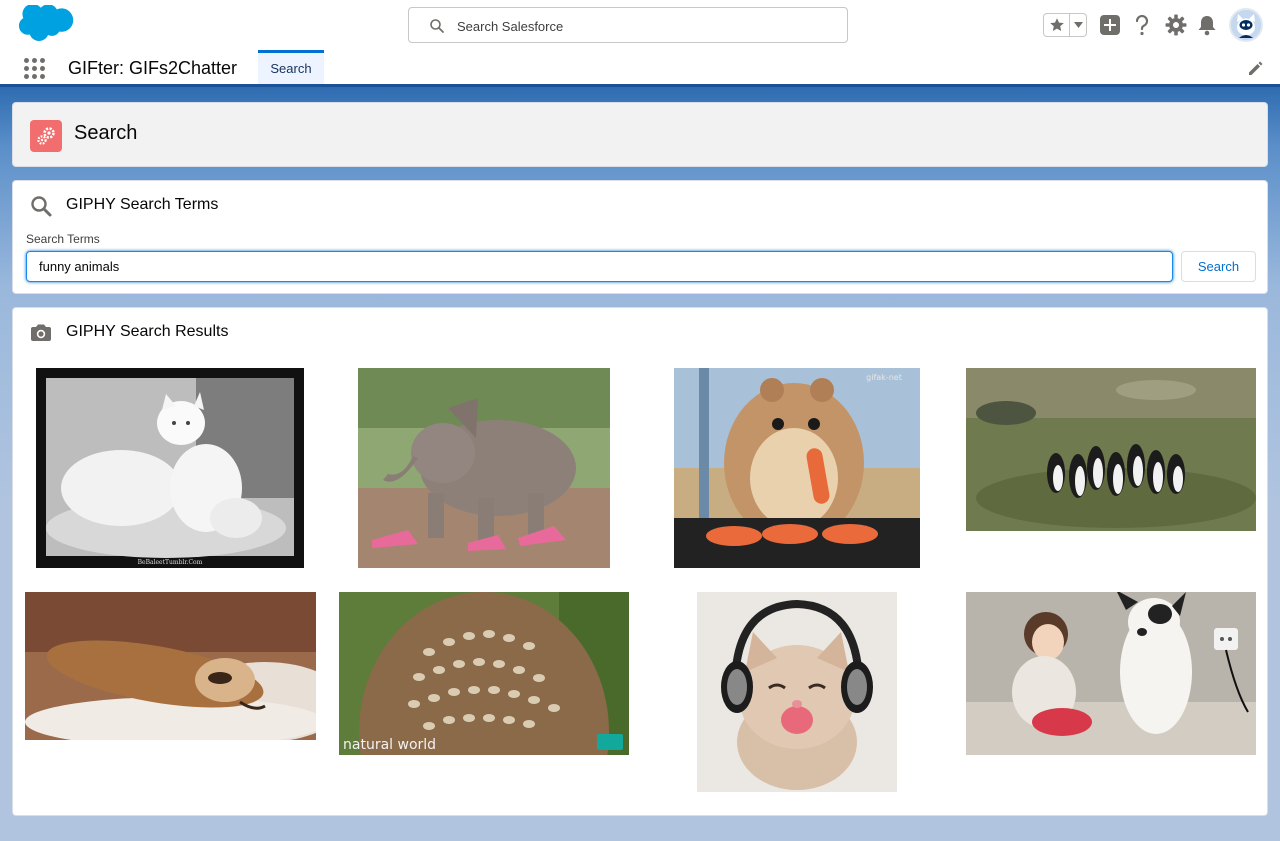 This screenshot has width=1280, height=841. What do you see at coordinates (1207, 25) in the screenshot?
I see `notifications-bell-icon` at bounding box center [1207, 25].